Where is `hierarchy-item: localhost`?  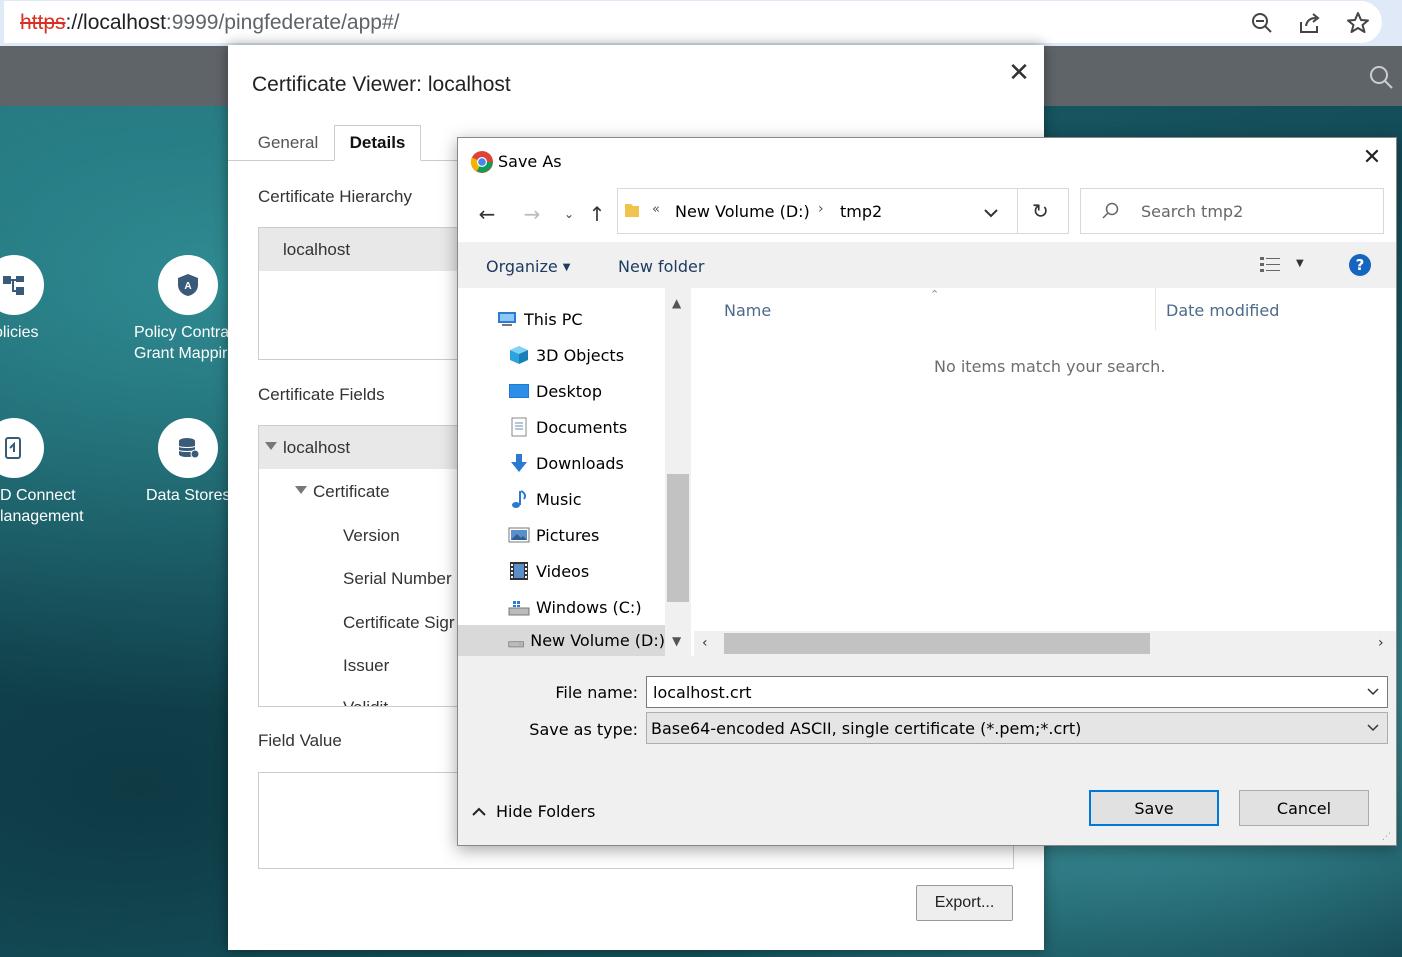
hierarchy-item: localhost is located at coordinates (316, 250).